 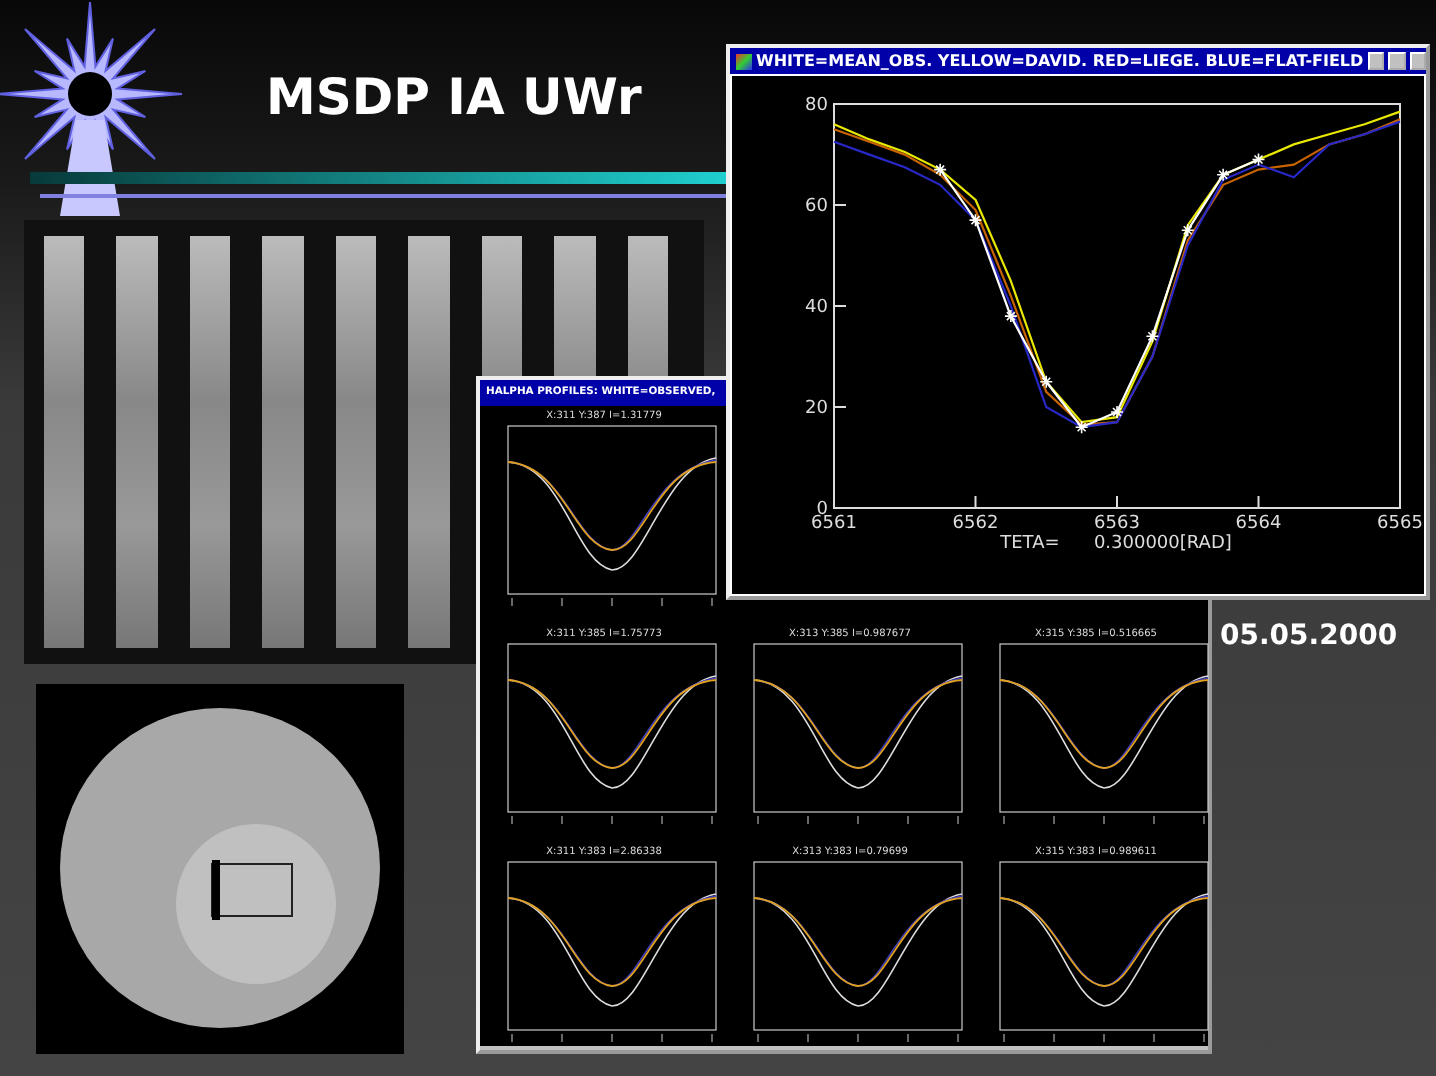 I want to click on axis-label: 80, so click(x=816, y=106).